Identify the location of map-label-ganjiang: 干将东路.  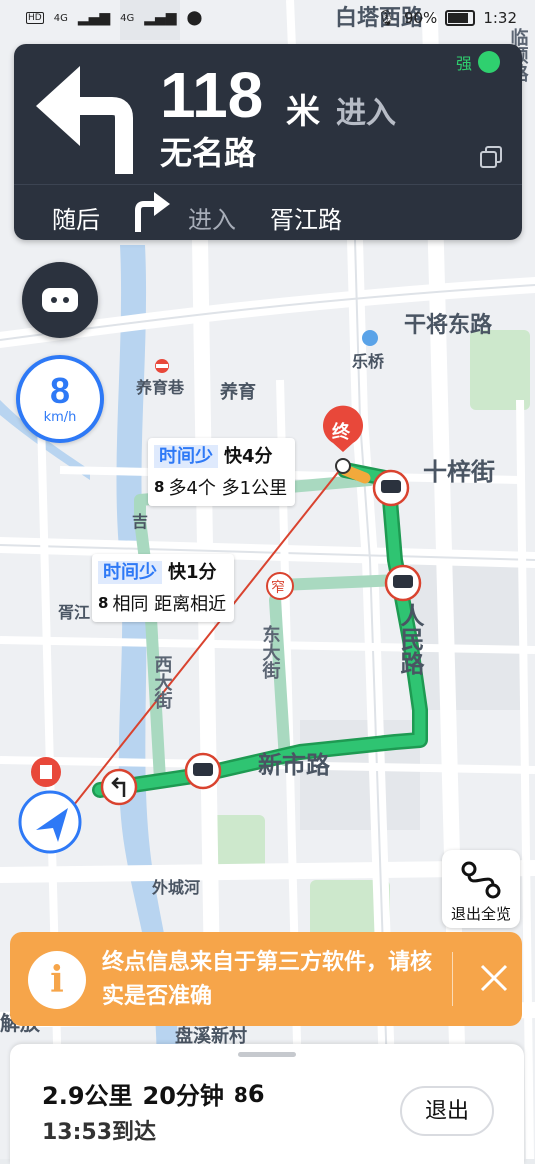
(448, 325).